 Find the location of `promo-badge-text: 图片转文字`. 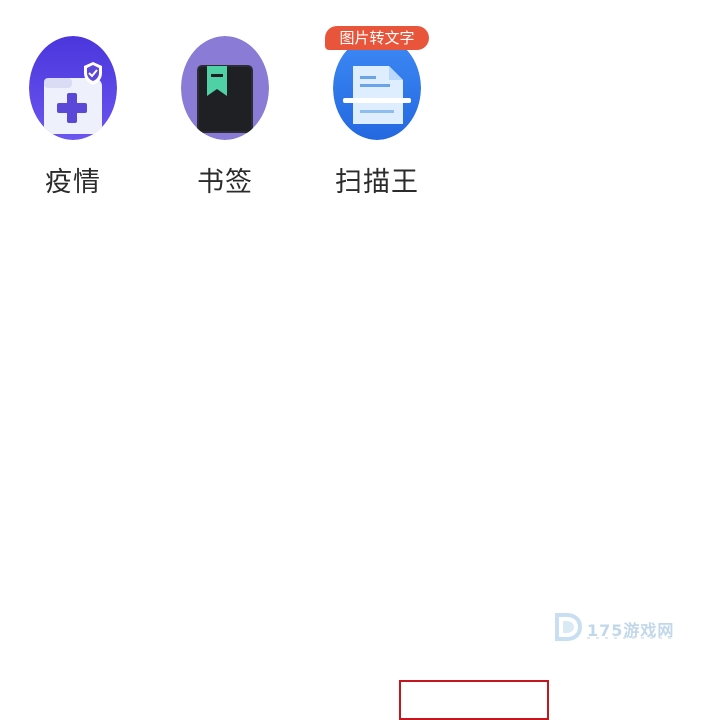

promo-badge-text: 图片转文字 is located at coordinates (377, 38).